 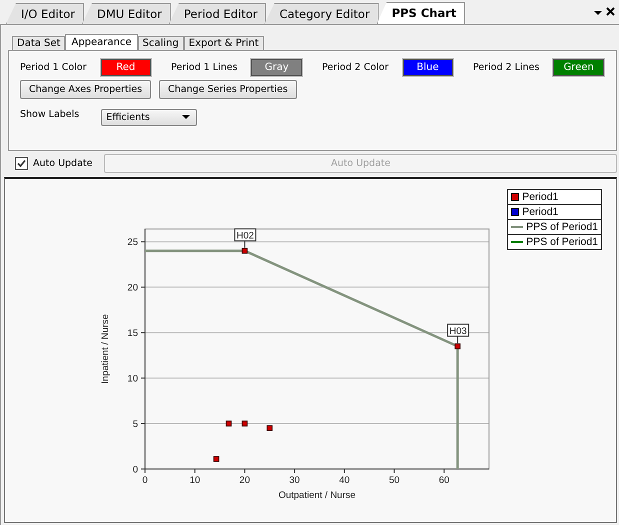 I want to click on close-icon, so click(x=610, y=11).